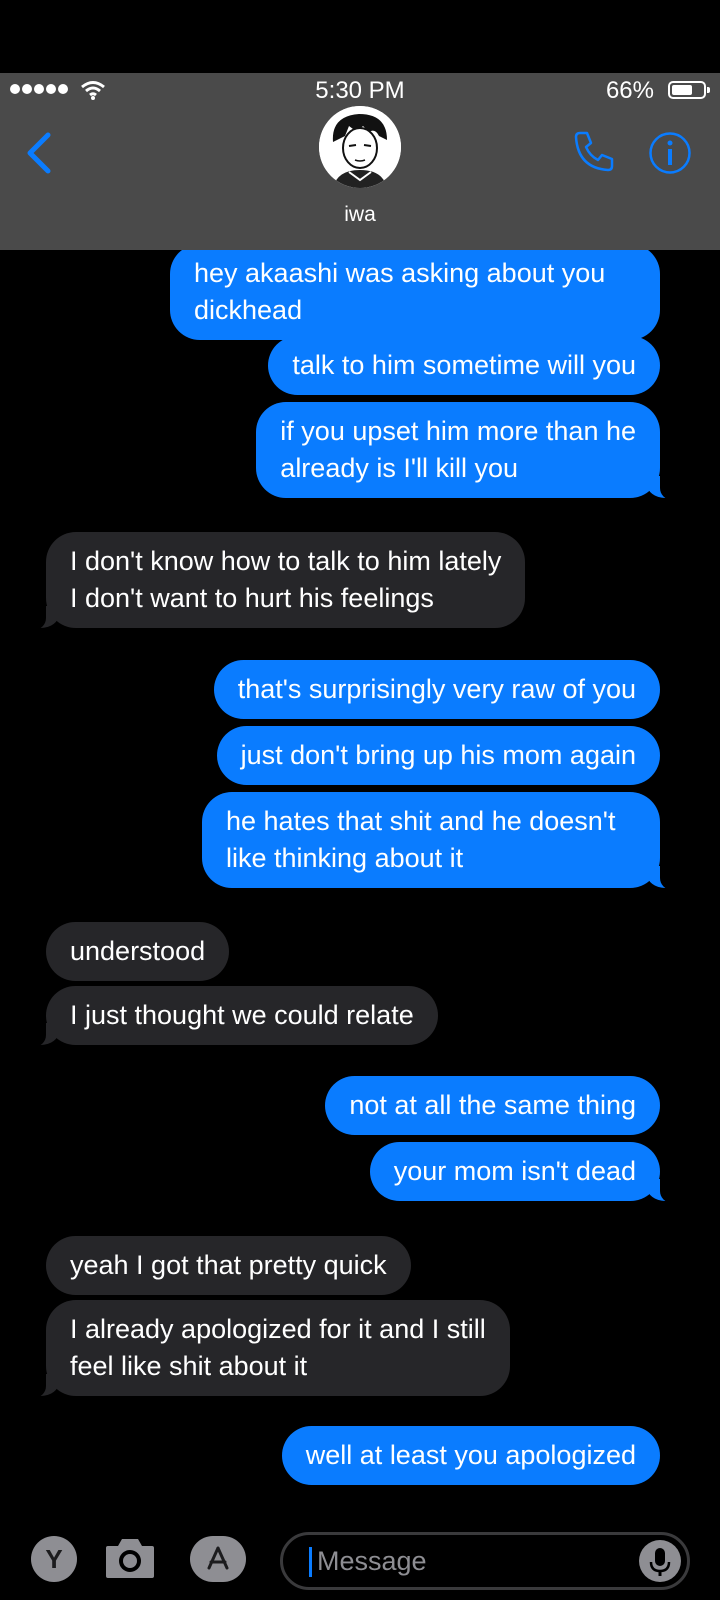 This screenshot has width=720, height=1600. I want to click on message-row: I just thought we could relate, so click(232, 1016).